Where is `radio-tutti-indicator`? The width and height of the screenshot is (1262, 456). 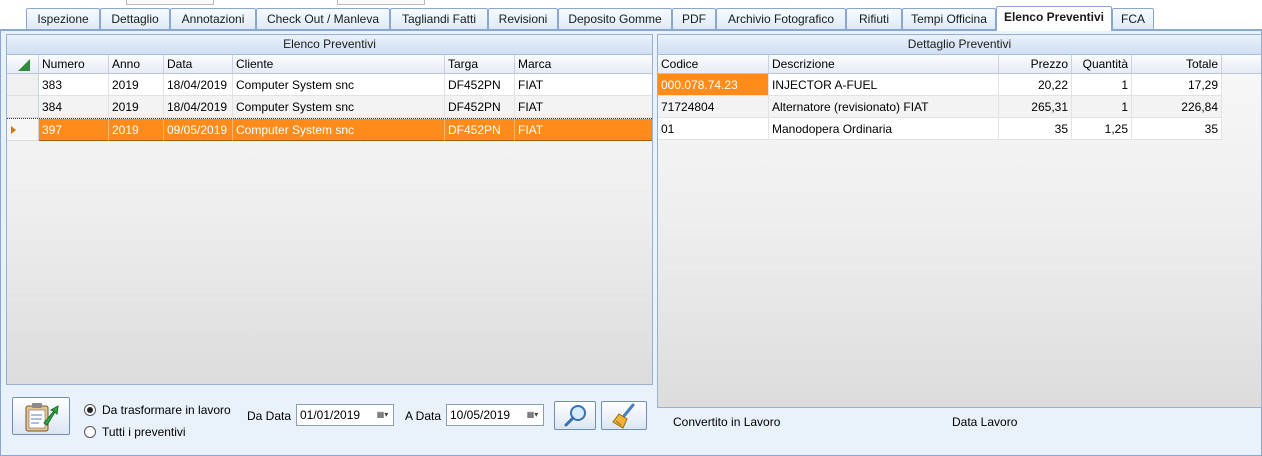
radio-tutti-indicator is located at coordinates (90, 432).